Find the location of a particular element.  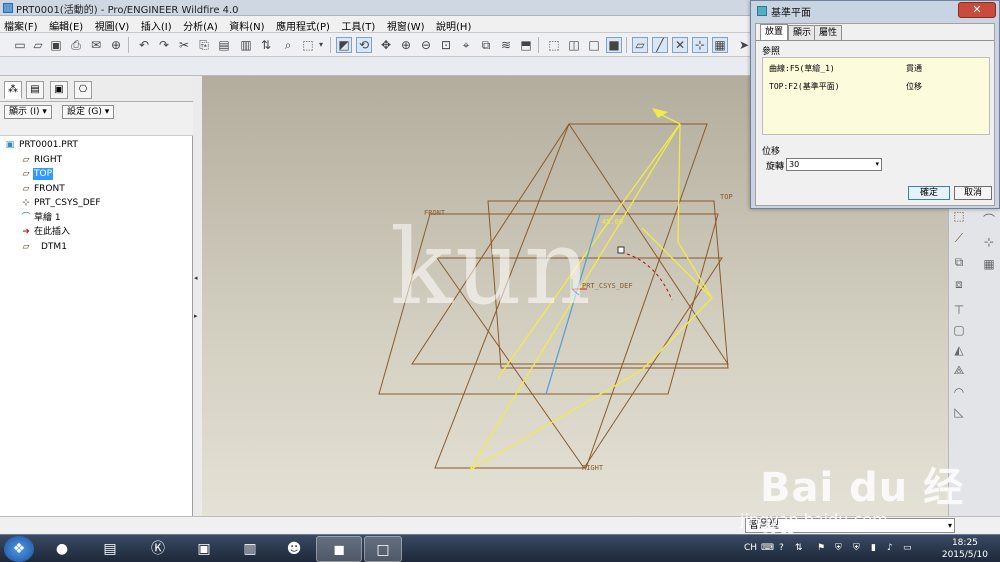

panel-splitter: ◂ ▸ is located at coordinates (197, 296).